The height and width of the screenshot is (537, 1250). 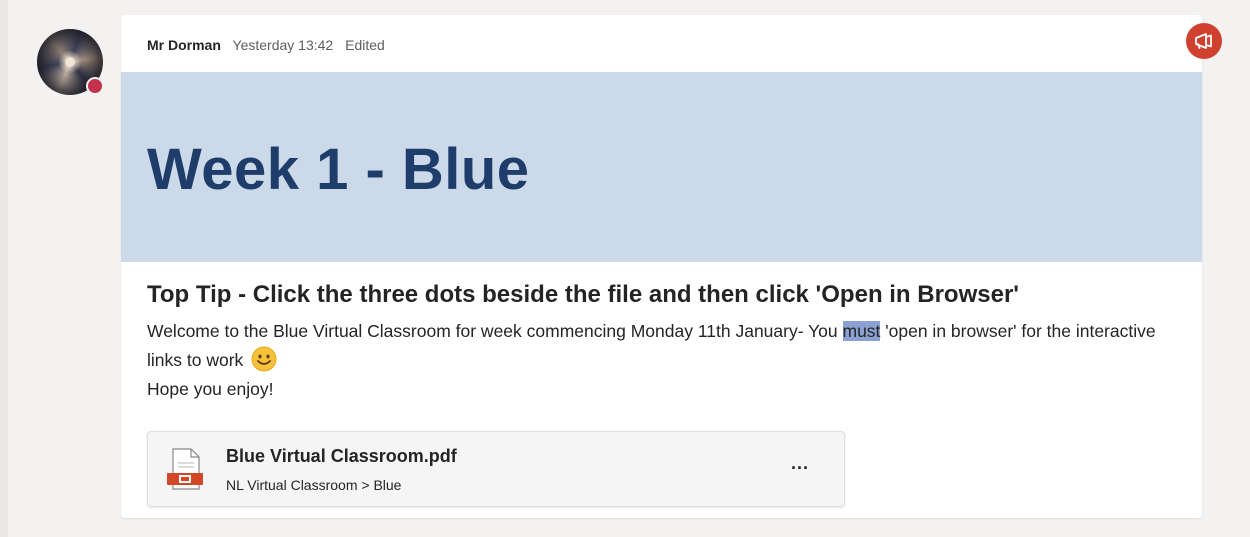 What do you see at coordinates (95, 86) in the screenshot?
I see `presence-status-icon` at bounding box center [95, 86].